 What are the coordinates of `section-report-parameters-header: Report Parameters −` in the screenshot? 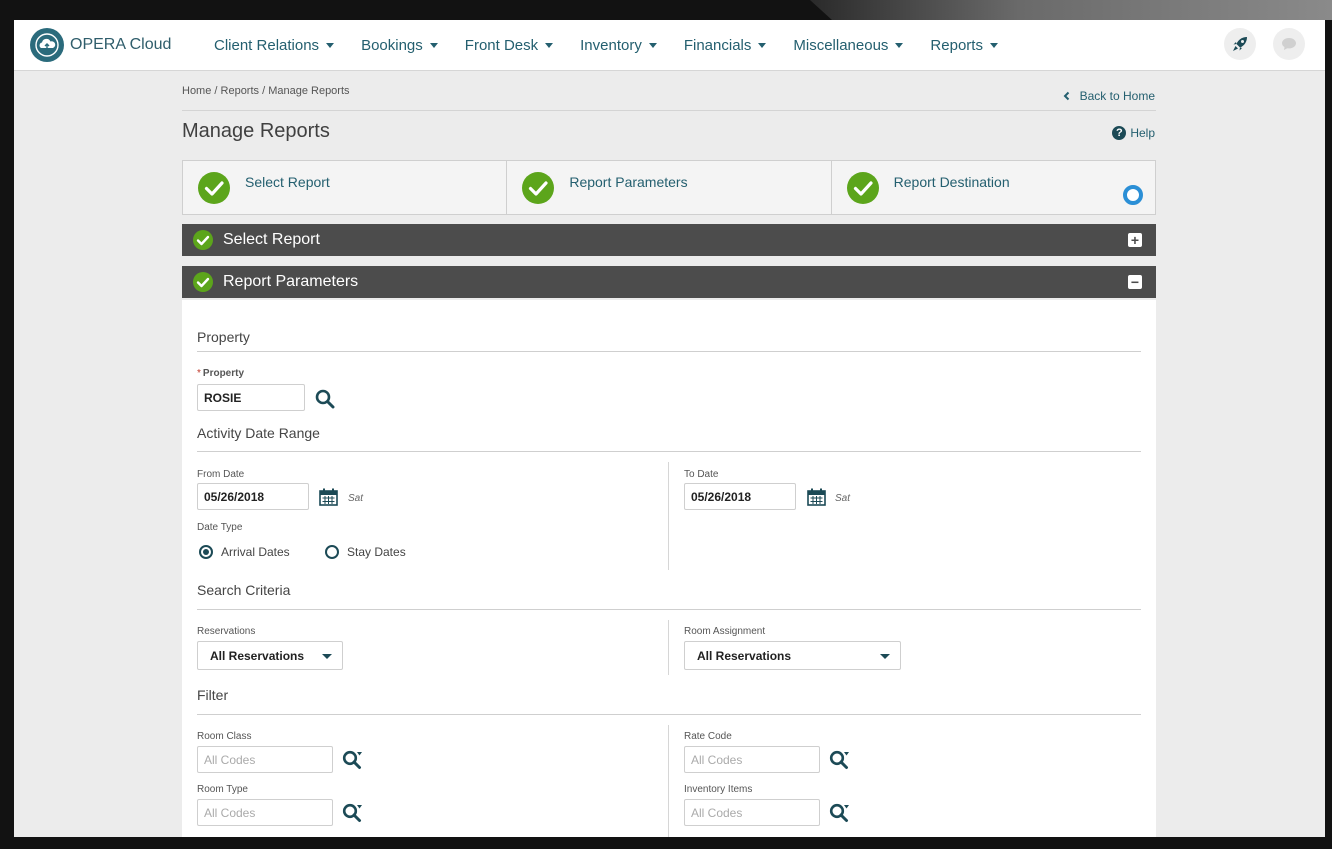 It's located at (669, 282).